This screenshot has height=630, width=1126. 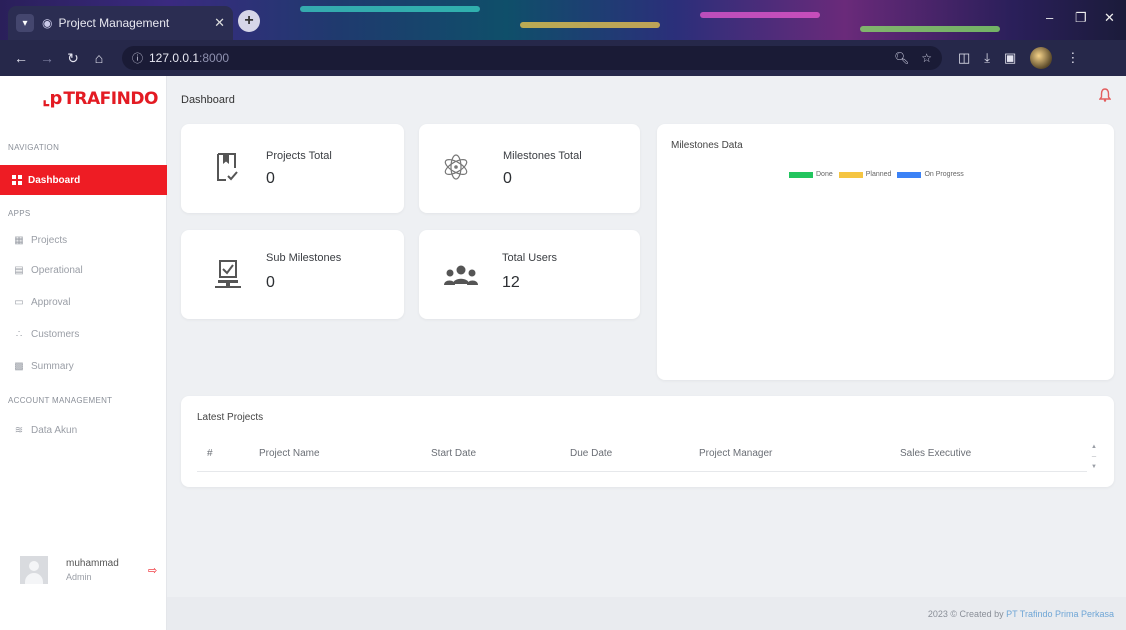 What do you see at coordinates (456, 167) in the screenshot?
I see `atom-icon` at bounding box center [456, 167].